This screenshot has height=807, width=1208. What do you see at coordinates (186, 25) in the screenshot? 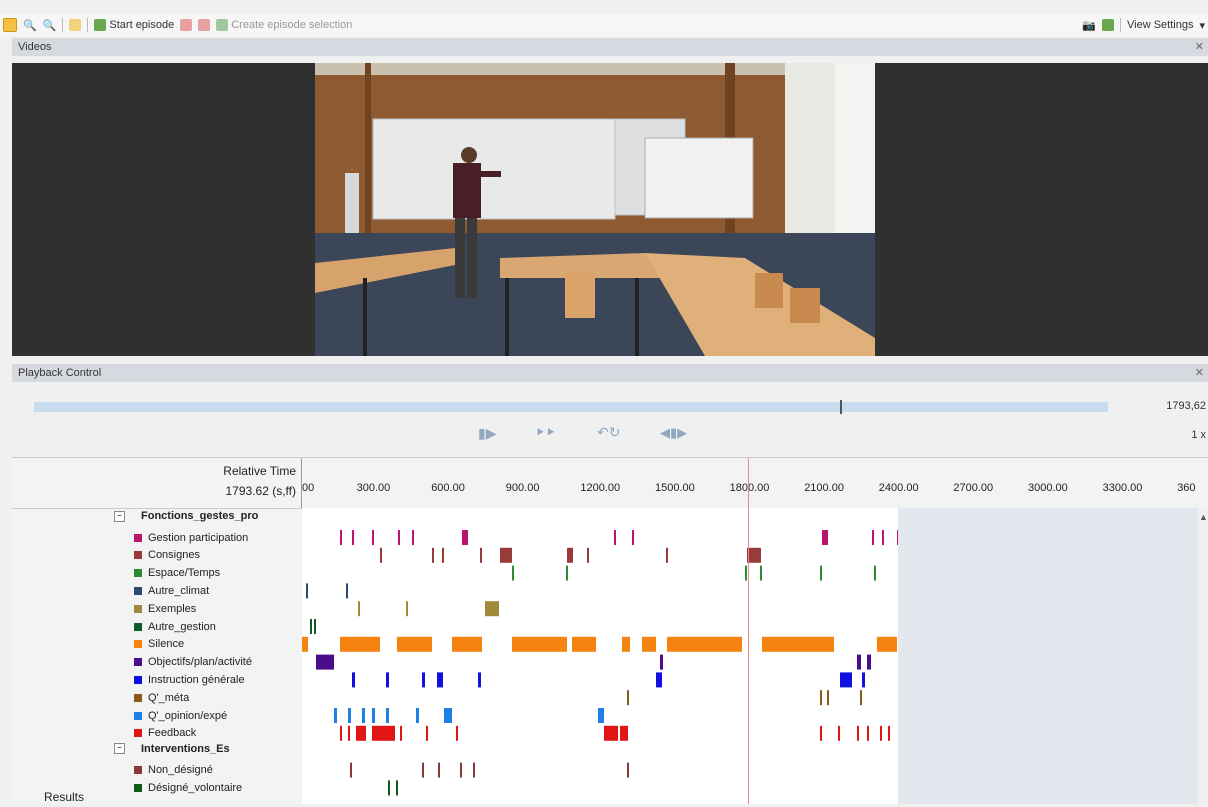
I see `episode-tool-button` at bounding box center [186, 25].